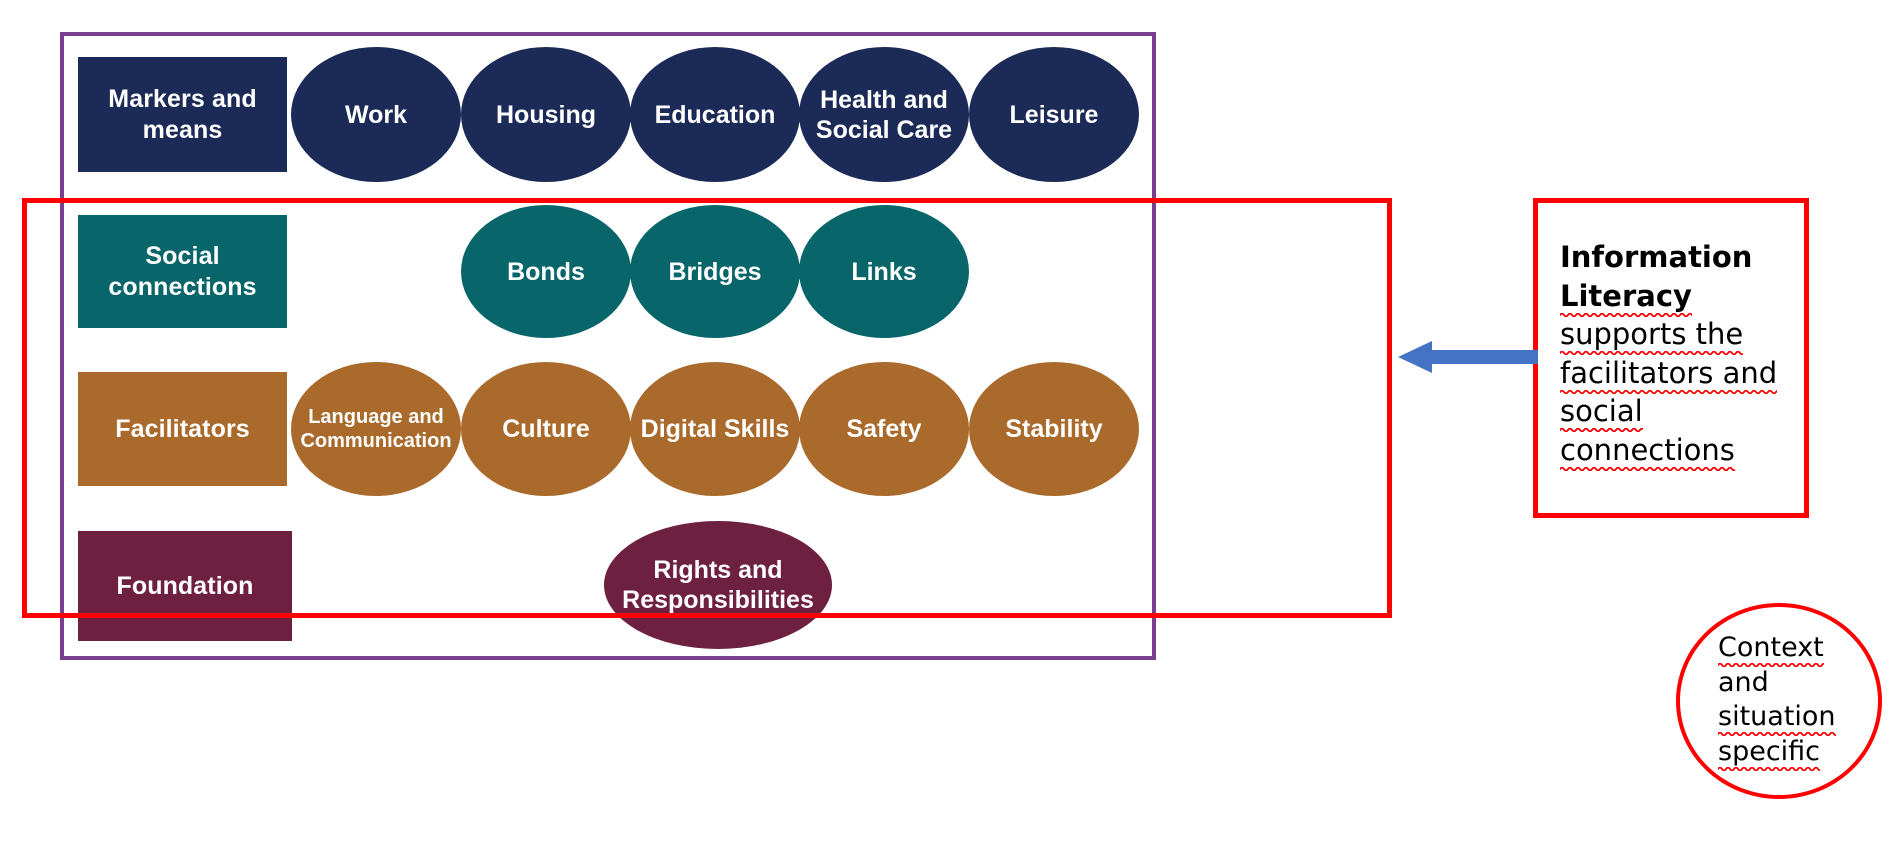 This screenshot has height=842, width=1894. Describe the element at coordinates (1793, 752) in the screenshot. I see `annotation-circle-line4: specific` at that location.